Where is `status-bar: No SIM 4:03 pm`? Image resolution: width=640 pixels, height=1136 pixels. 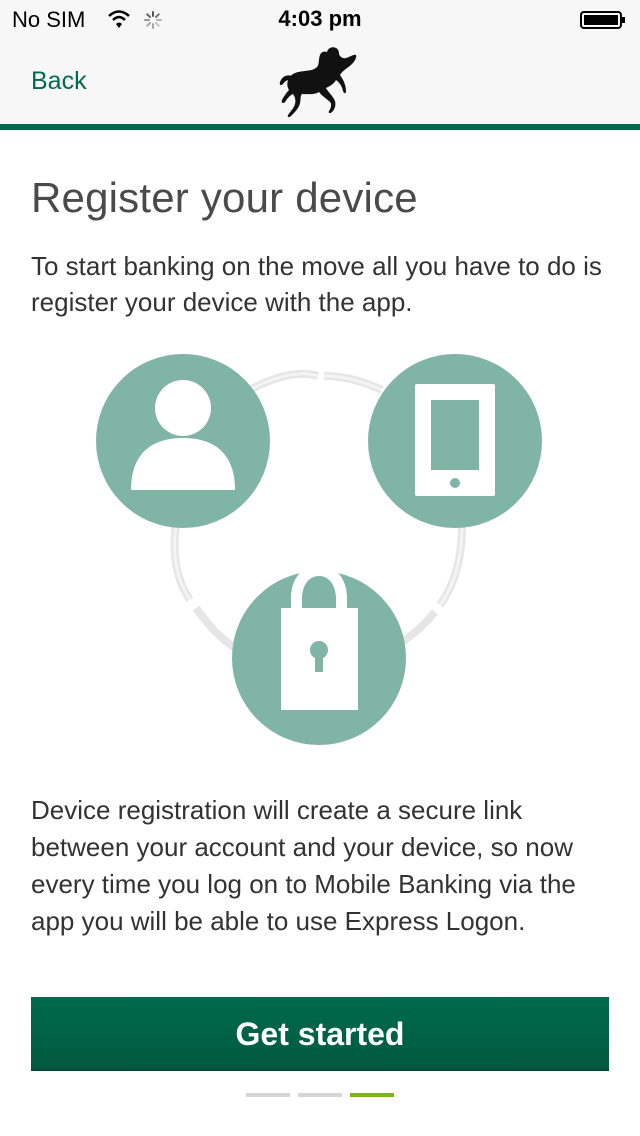
status-bar: No SIM 4:03 pm is located at coordinates (320, 20).